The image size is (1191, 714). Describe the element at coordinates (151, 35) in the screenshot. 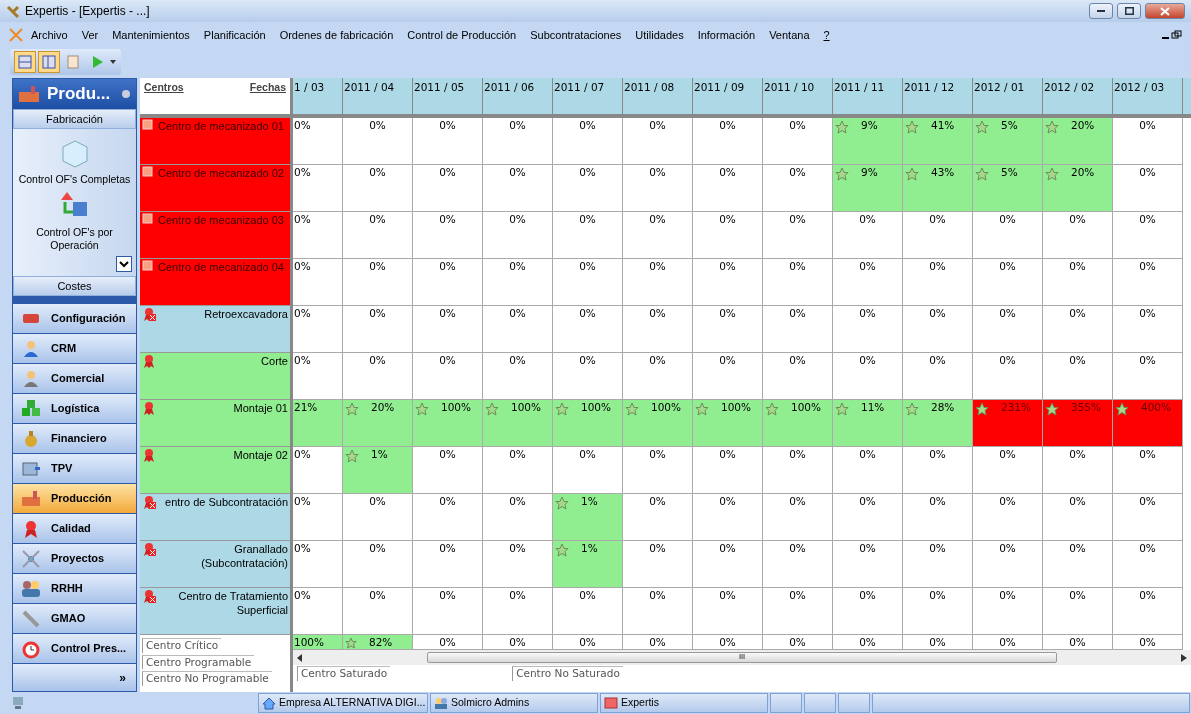

I see `menu-item: Mantenimientos` at that location.